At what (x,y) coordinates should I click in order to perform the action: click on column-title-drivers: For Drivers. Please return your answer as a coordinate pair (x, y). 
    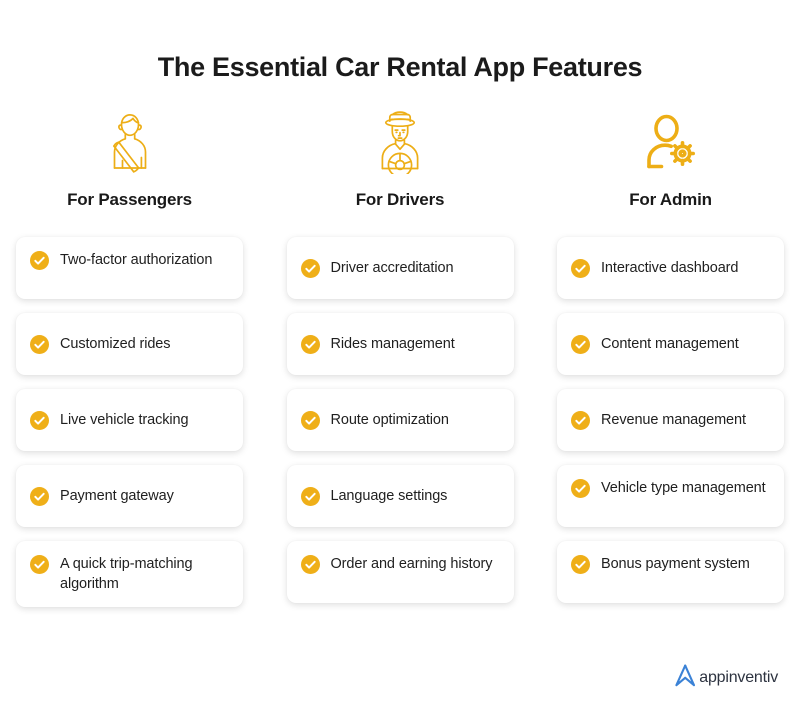
    Looking at the image, I should click on (400, 200).